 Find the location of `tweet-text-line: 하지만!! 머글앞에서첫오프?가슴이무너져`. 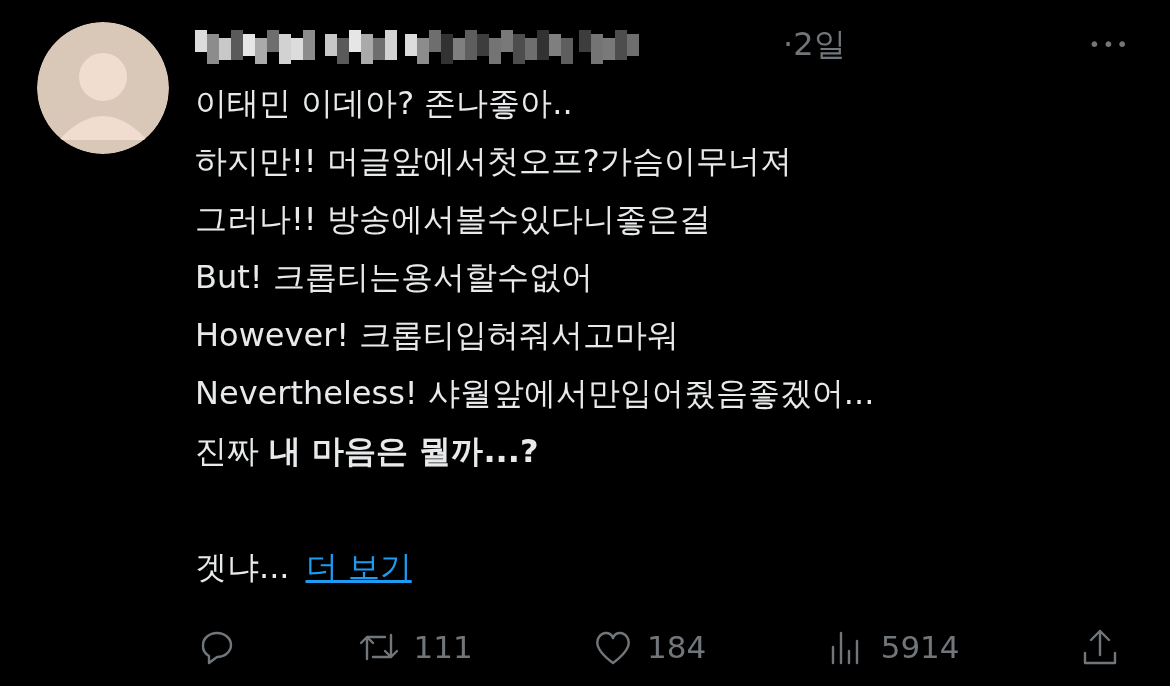

tweet-text-line: 하지만!! 머글앞에서첫오프?가슴이무너져 is located at coordinates (494, 161).